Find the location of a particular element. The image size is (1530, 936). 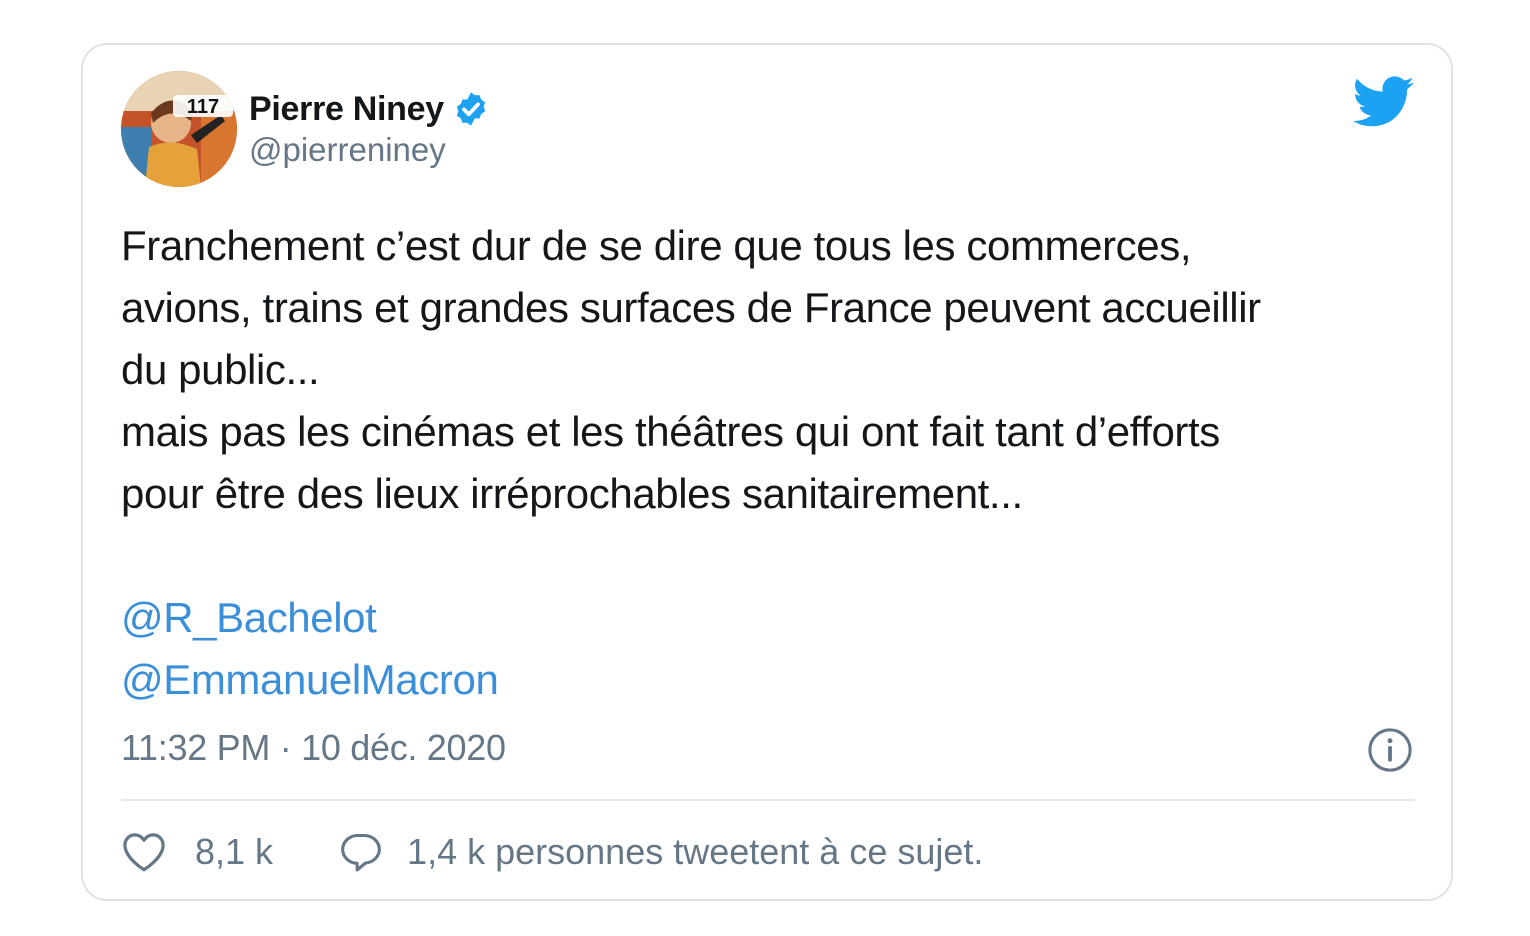

speech-bubble-icon is located at coordinates (361, 852).